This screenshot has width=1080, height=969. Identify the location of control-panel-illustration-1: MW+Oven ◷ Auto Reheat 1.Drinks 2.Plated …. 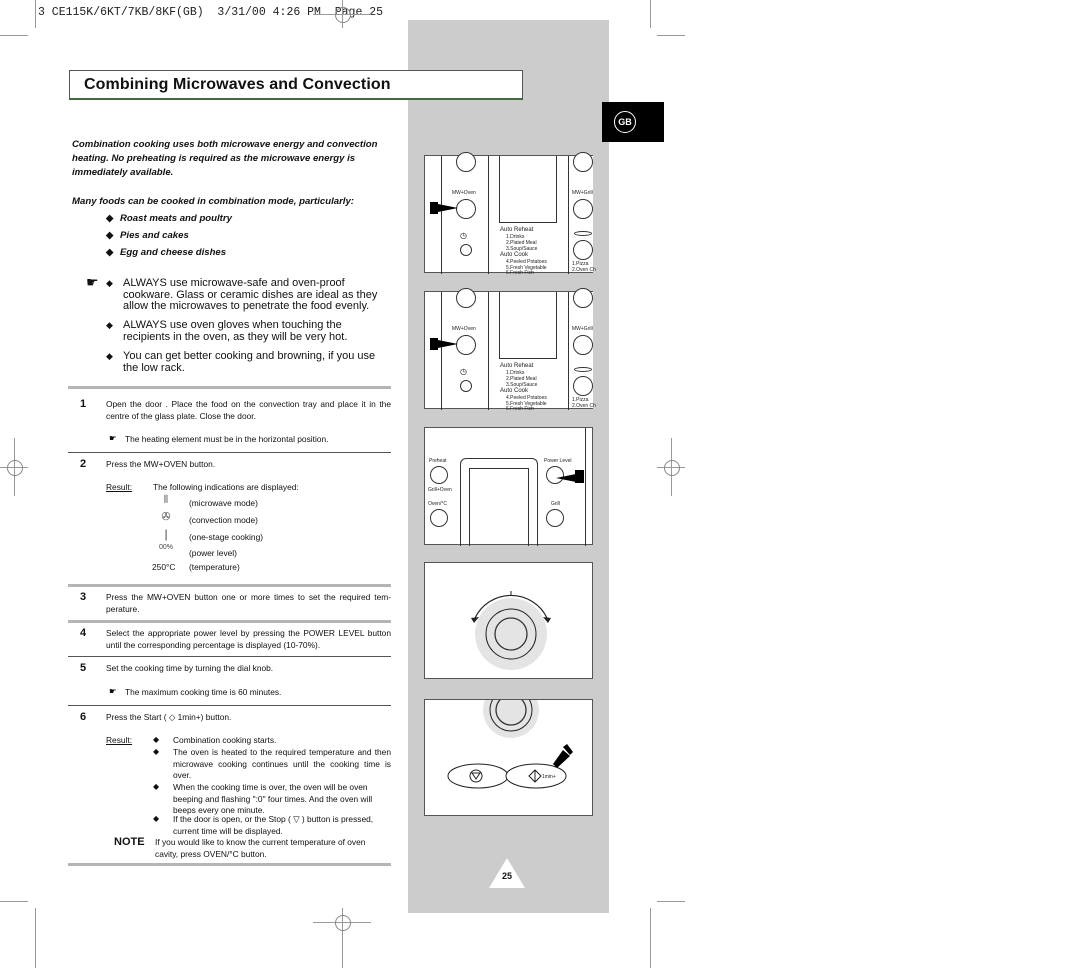
(510, 214).